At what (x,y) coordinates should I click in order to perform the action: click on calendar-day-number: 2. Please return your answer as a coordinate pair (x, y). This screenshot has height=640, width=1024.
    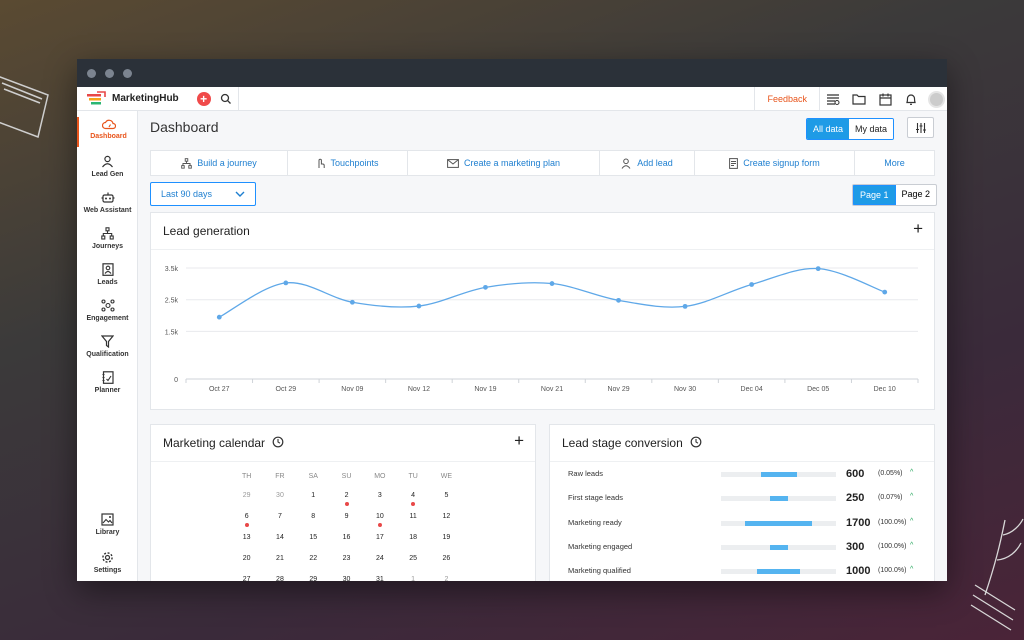
    Looking at the image, I should click on (446, 578).